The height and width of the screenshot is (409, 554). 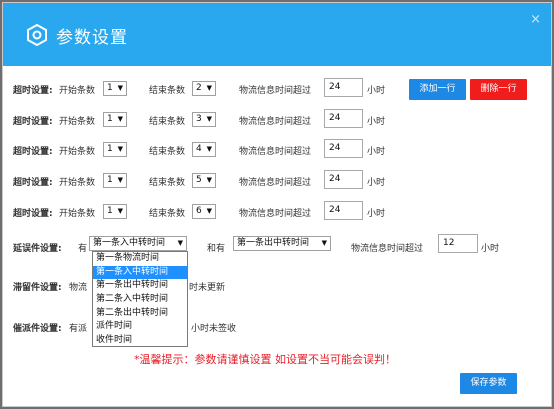 I want to click on end-count-select: 3 ▼, so click(x=204, y=119).